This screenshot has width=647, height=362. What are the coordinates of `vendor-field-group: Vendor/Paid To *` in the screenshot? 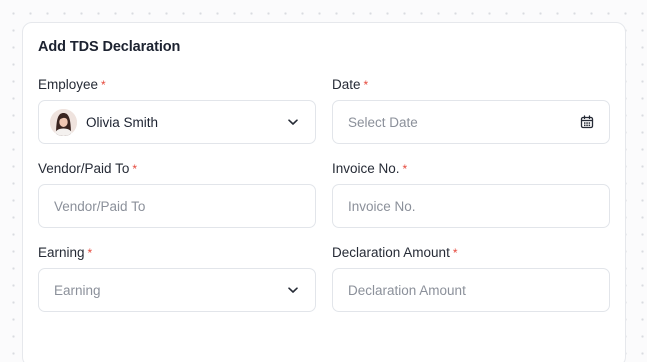 It's located at (177, 194).